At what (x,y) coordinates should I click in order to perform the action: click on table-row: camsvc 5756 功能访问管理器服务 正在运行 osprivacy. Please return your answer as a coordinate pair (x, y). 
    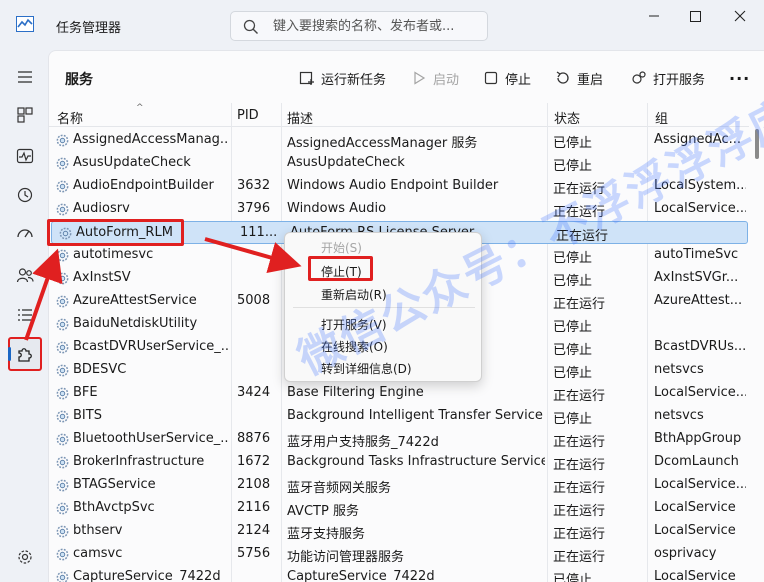
    Looking at the image, I should click on (399, 554).